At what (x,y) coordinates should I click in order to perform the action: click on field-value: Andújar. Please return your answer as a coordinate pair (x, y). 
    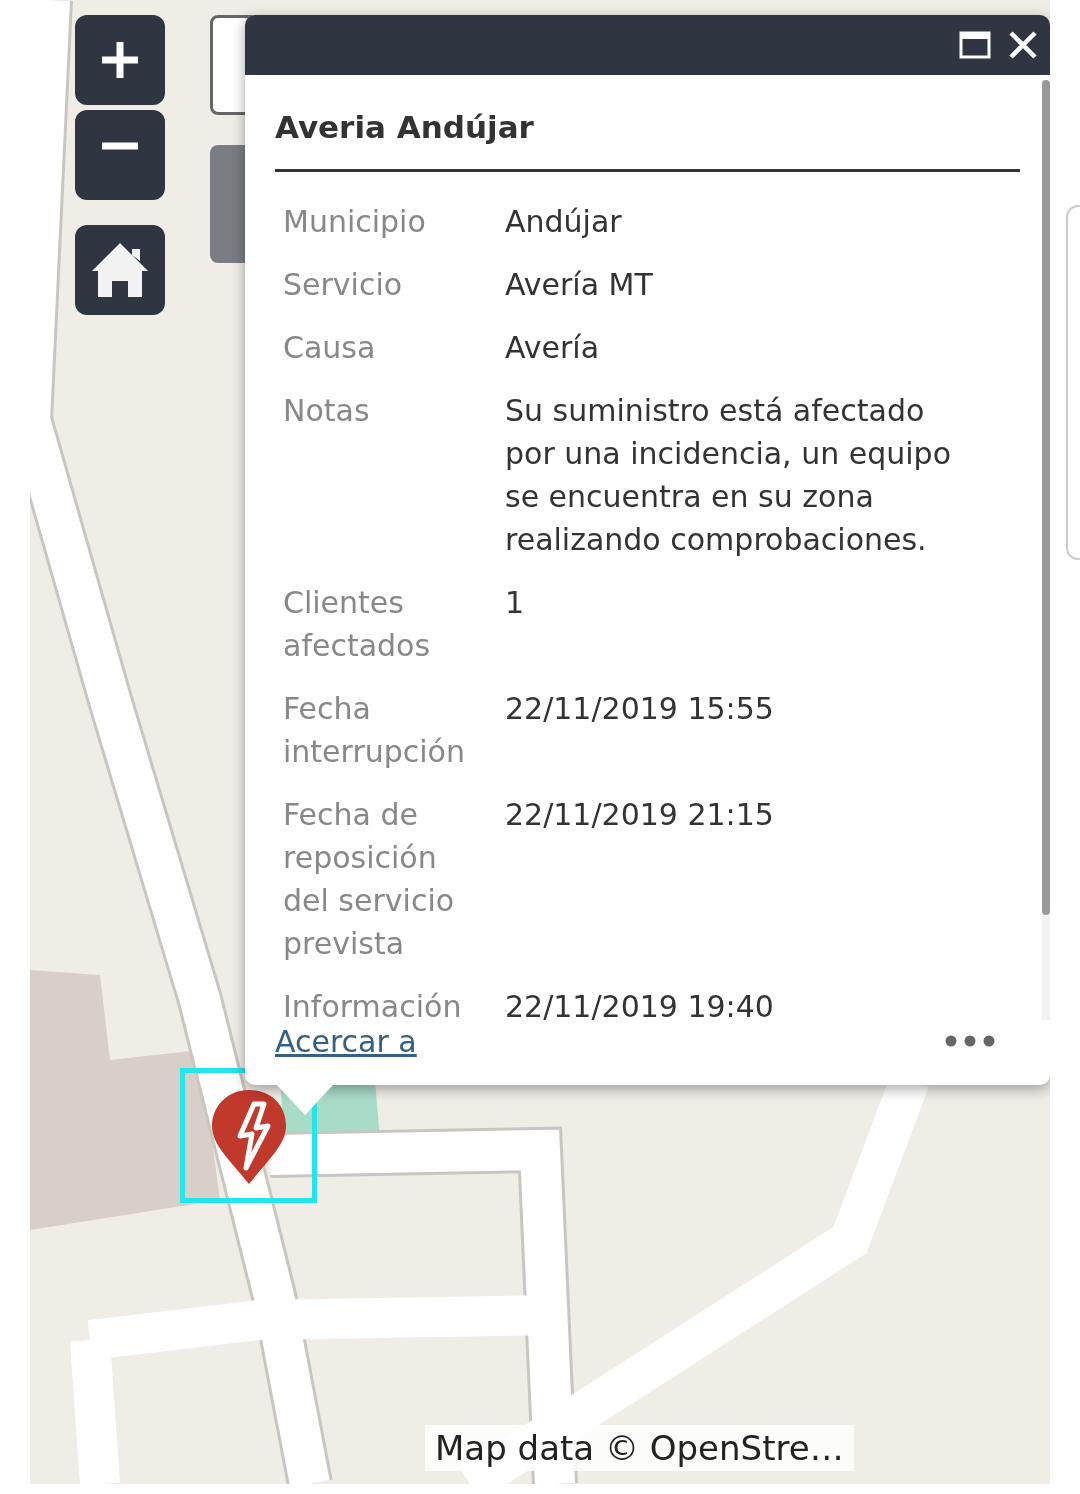
    Looking at the image, I should click on (564, 222).